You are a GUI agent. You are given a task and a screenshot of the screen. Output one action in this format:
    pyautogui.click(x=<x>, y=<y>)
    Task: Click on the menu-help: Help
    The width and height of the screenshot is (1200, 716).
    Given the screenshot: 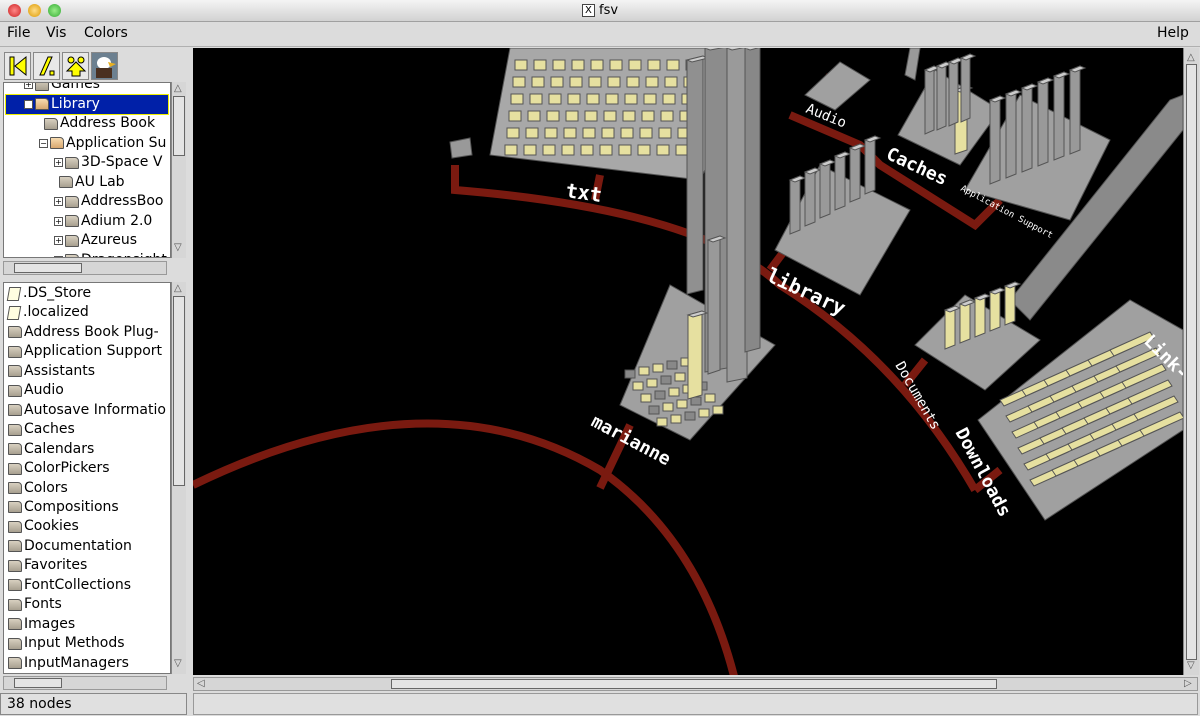 What is the action you would take?
    pyautogui.click(x=1173, y=33)
    